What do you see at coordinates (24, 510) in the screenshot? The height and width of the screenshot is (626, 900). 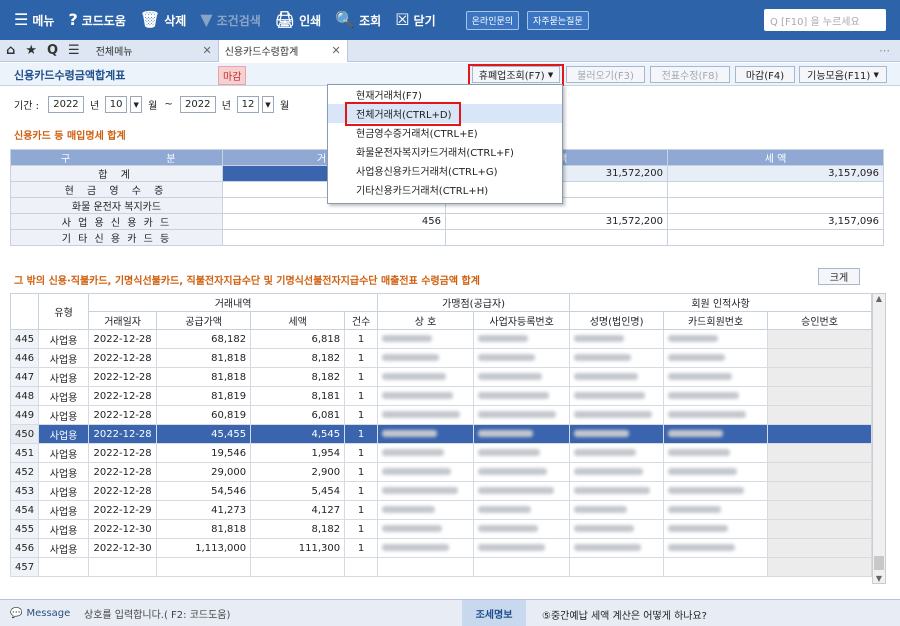 I see `cell-no: 454` at bounding box center [24, 510].